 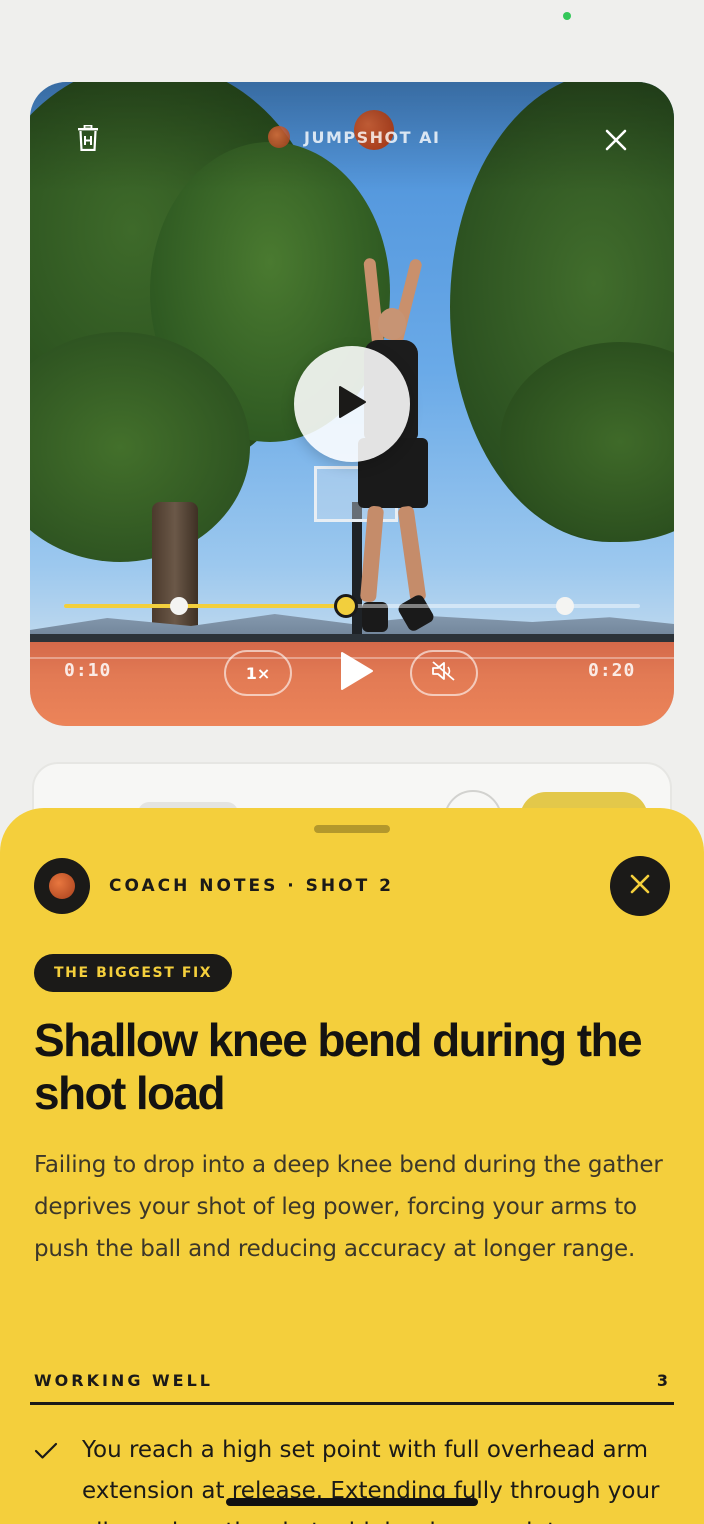 What do you see at coordinates (351, 1380) in the screenshot?
I see `working-well-header: WORKING WELL 3` at bounding box center [351, 1380].